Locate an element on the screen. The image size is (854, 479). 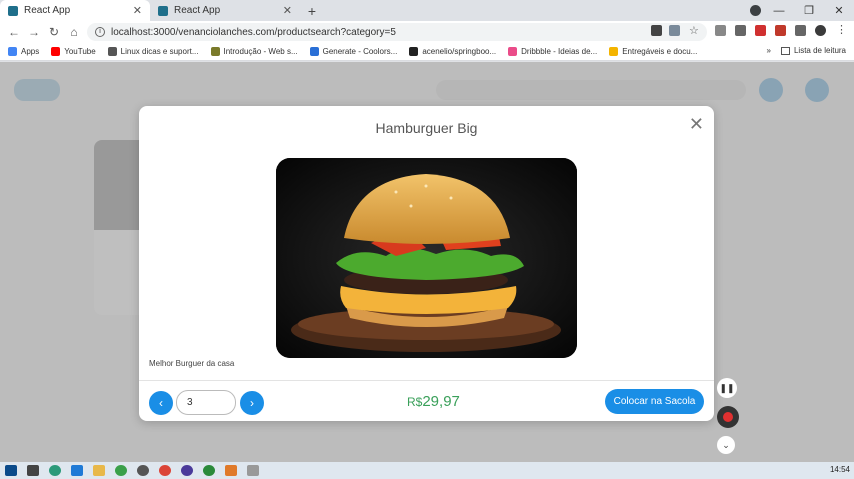
coolors-icon is located at coordinates (314, 51).